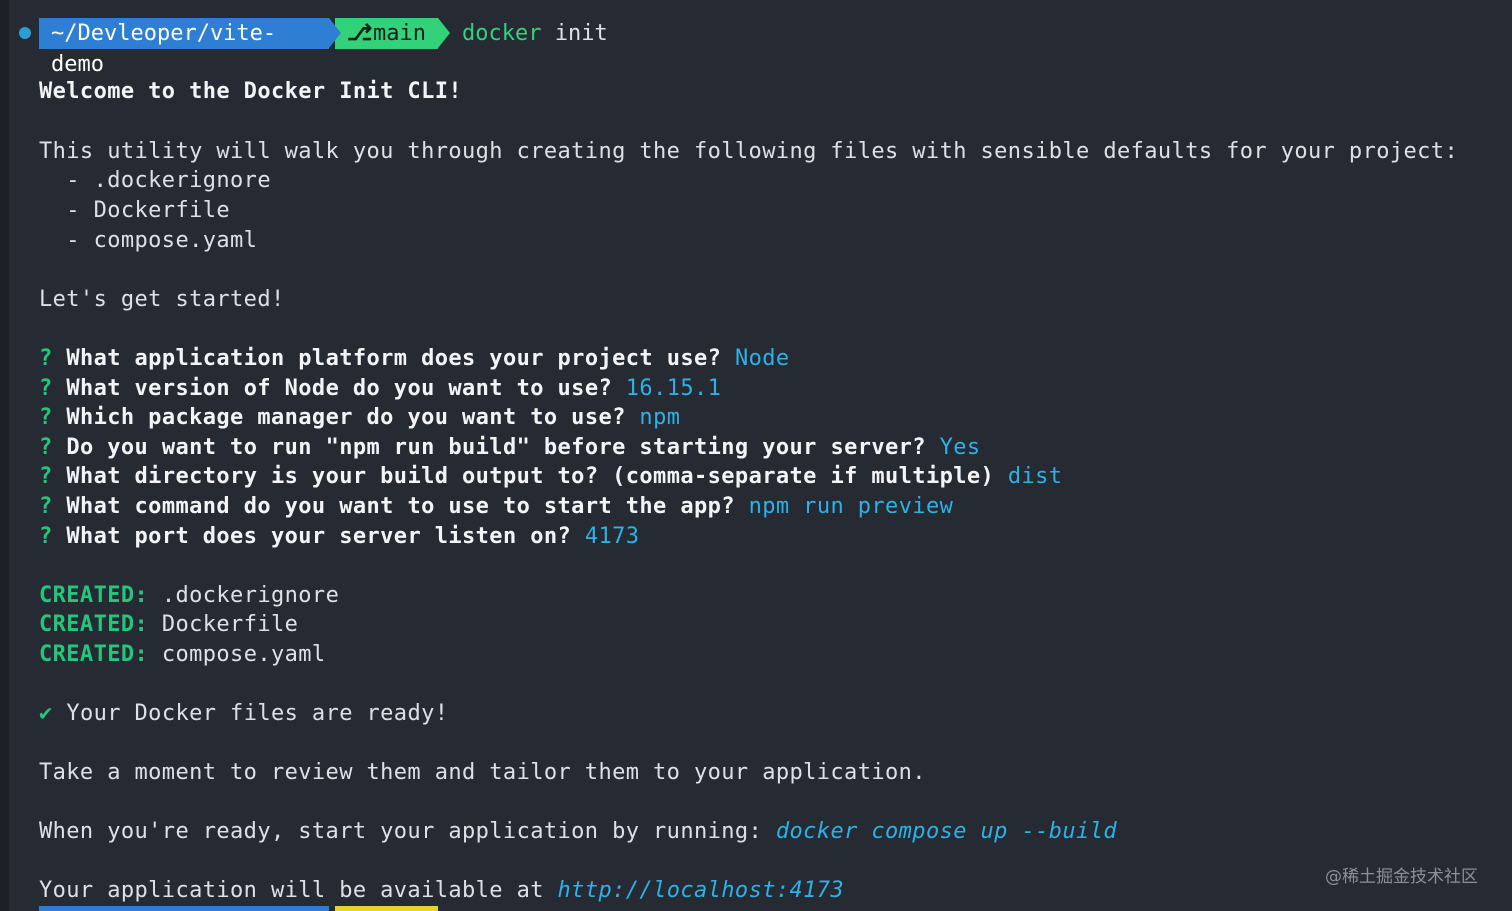 The height and width of the screenshot is (911, 1512). Describe the element at coordinates (184, 908) in the screenshot. I see `next-prompt-path` at that location.